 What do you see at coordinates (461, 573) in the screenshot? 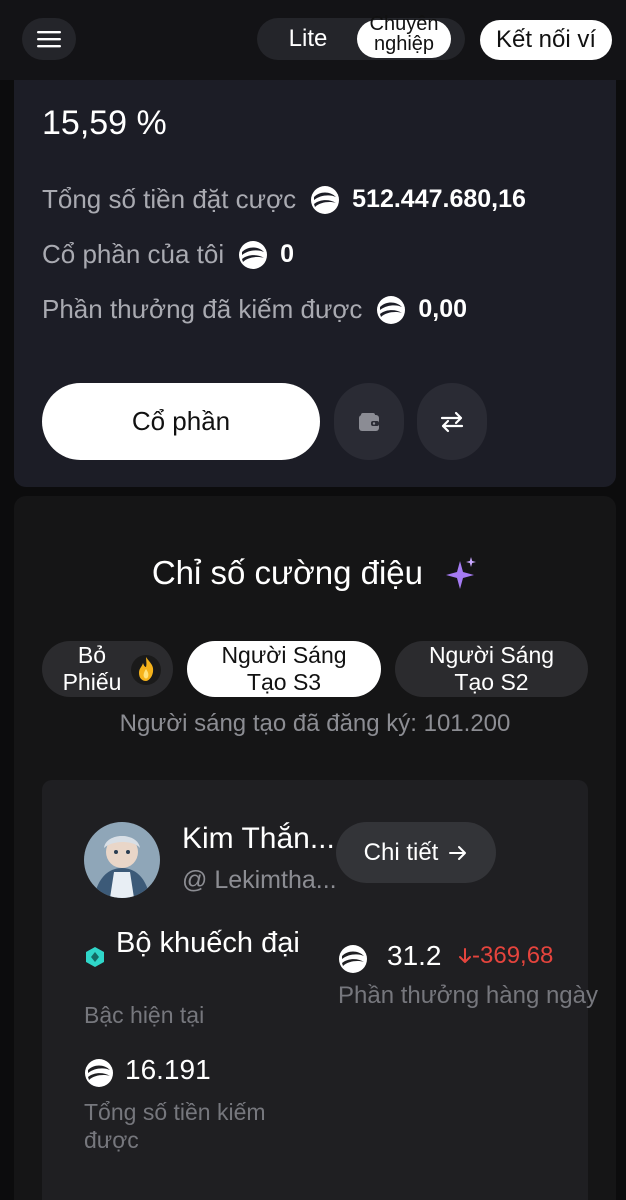
I see `sparkle-icon` at bounding box center [461, 573].